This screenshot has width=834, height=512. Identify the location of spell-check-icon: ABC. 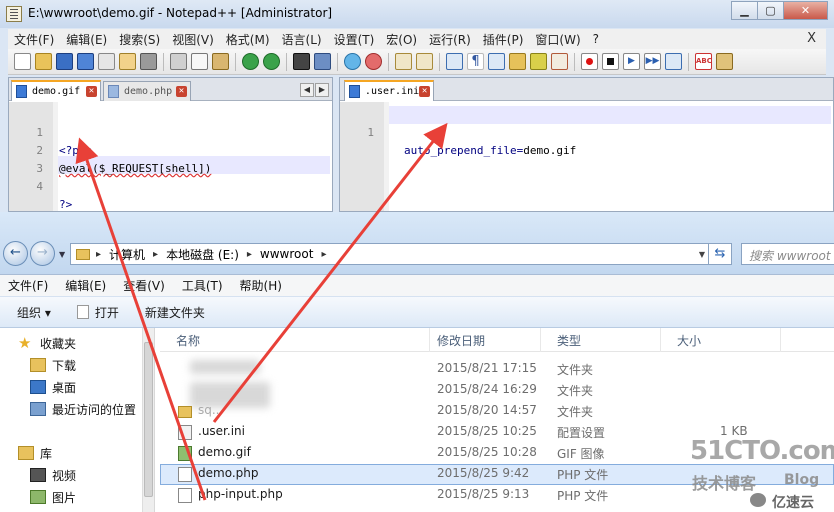
(703, 61).